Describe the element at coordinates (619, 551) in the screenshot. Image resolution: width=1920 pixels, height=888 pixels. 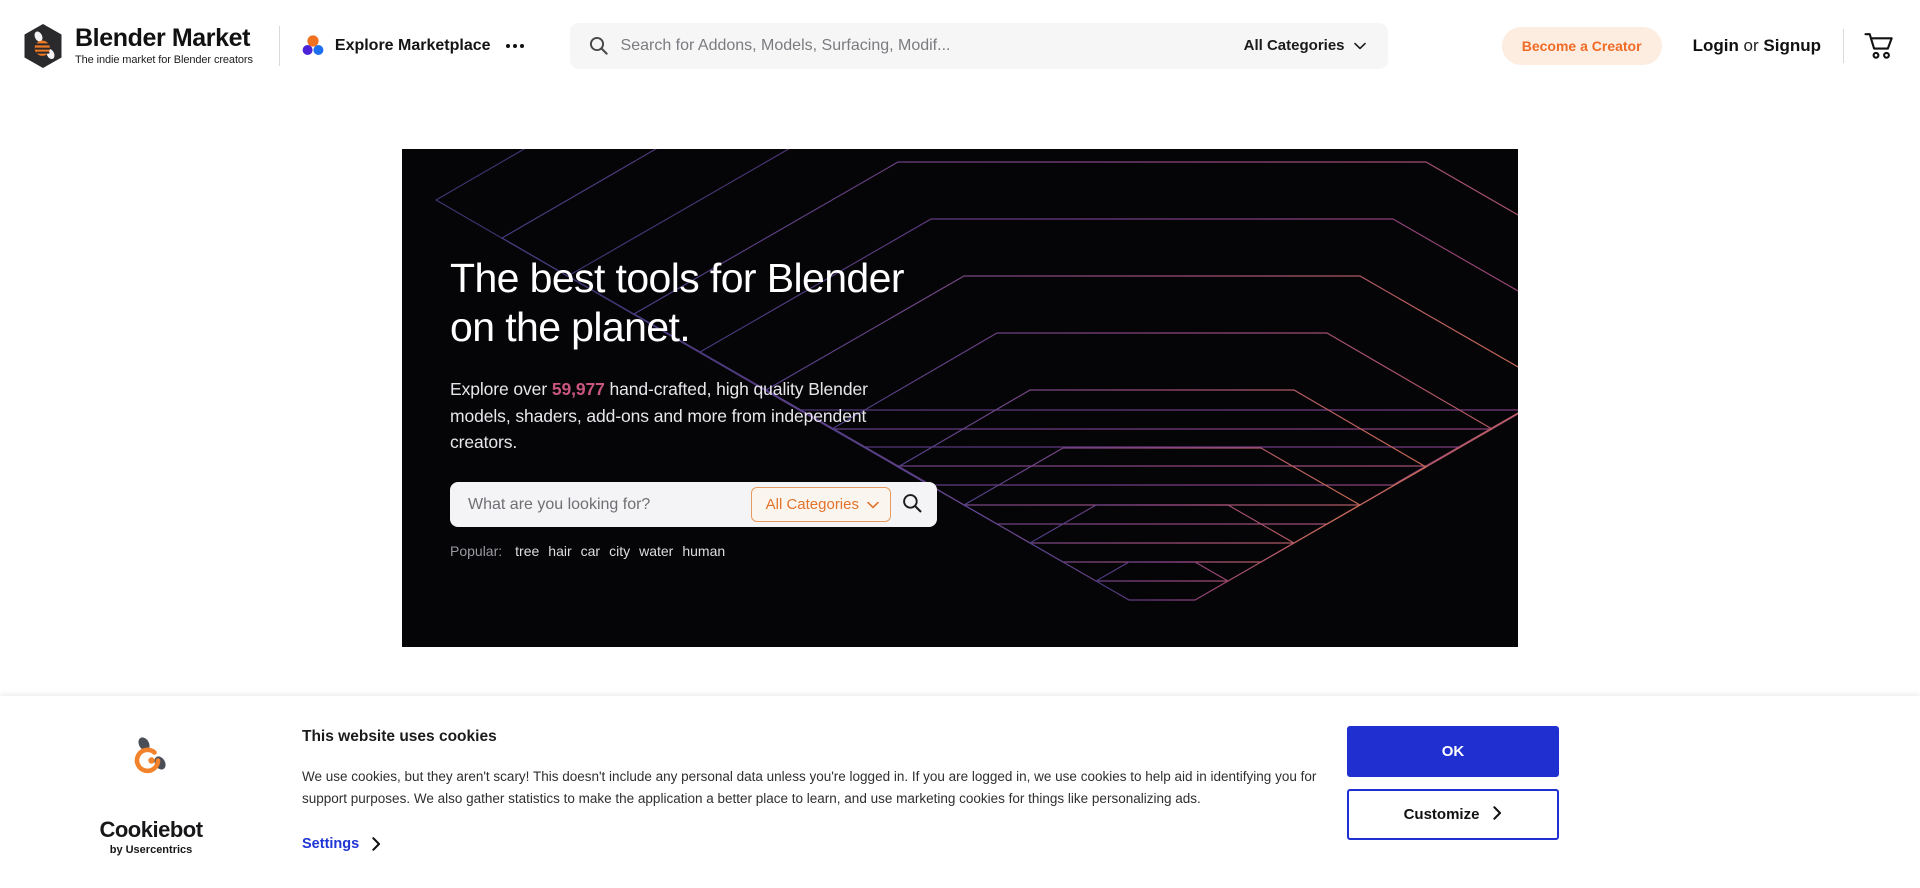
I see `popular-tag-city: city` at that location.